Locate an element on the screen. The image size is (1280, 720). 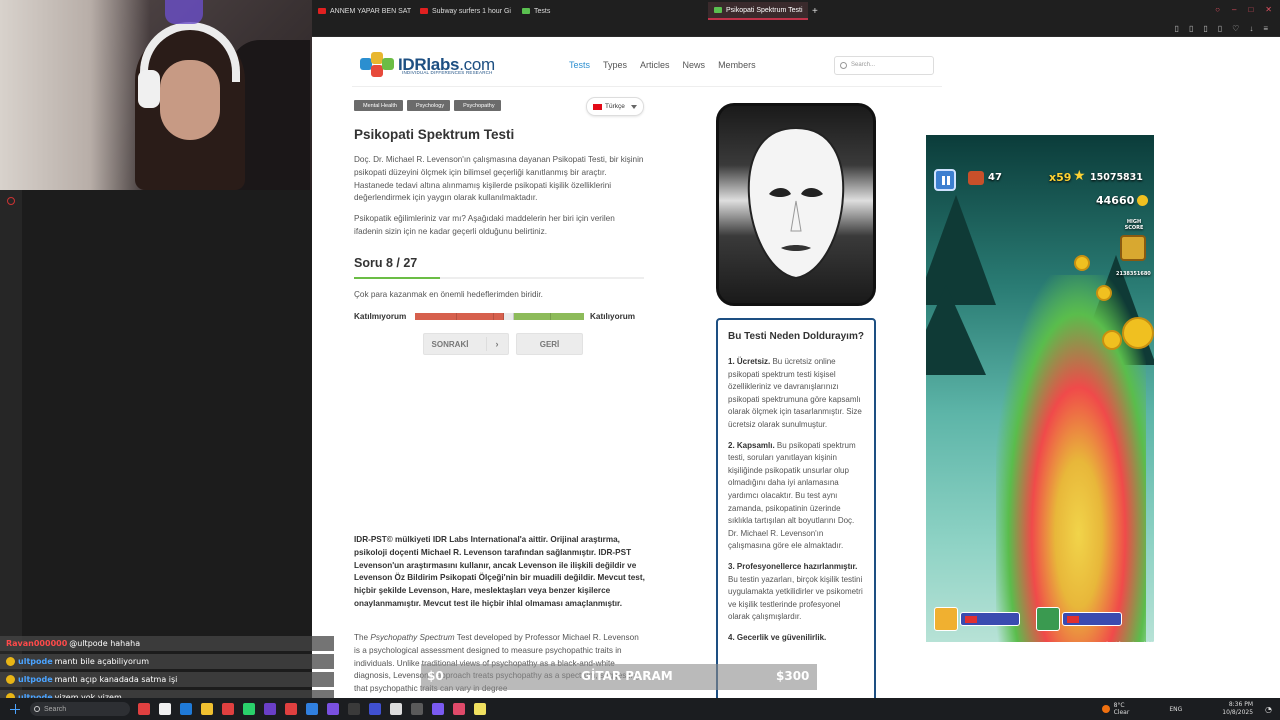
high-score-value: 2138351680 is located at coordinates (1133, 274).